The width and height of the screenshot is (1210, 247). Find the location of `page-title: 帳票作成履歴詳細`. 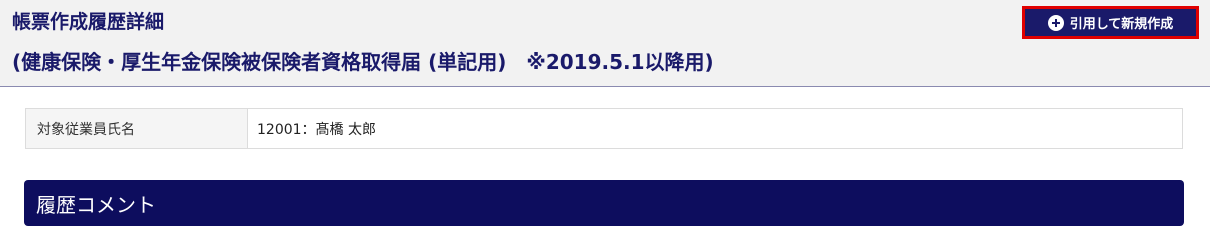

page-title: 帳票作成履歴詳細 is located at coordinates (88, 22).